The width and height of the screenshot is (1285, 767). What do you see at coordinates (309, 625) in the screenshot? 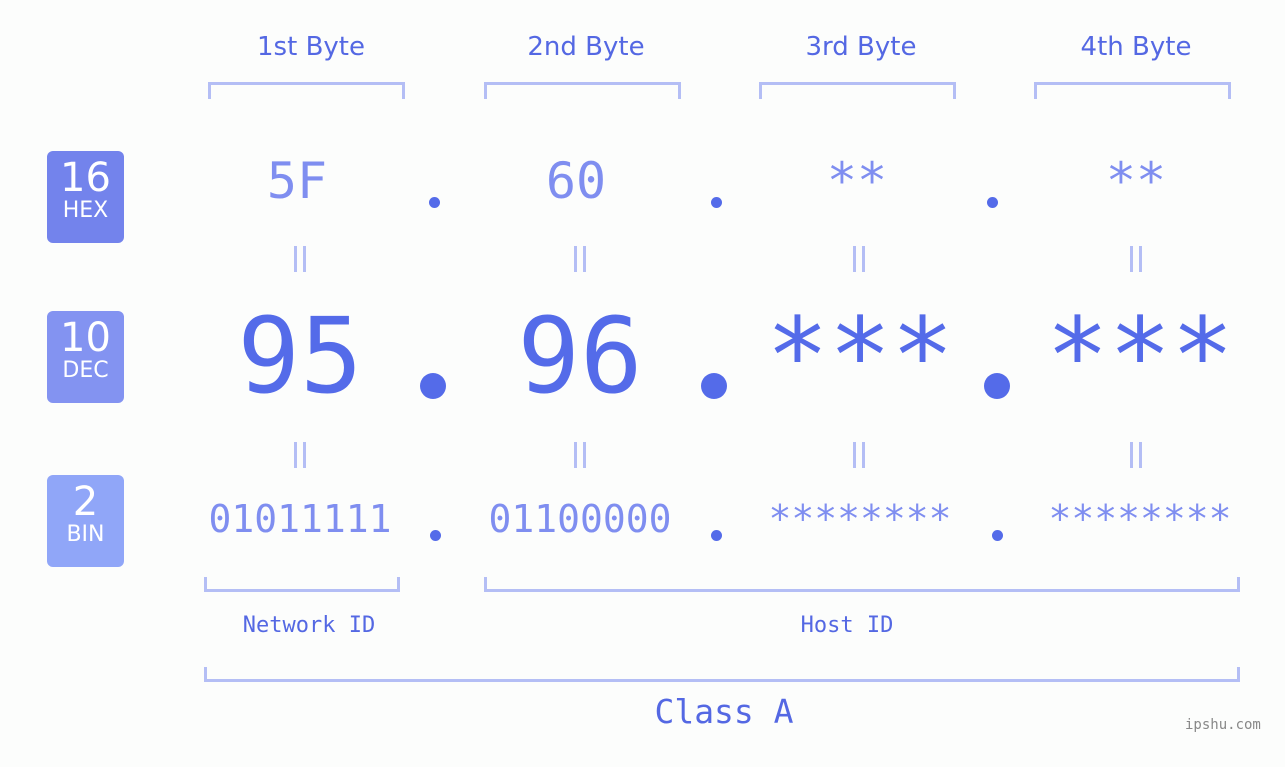
I see `network-id-label: Network ID` at bounding box center [309, 625].